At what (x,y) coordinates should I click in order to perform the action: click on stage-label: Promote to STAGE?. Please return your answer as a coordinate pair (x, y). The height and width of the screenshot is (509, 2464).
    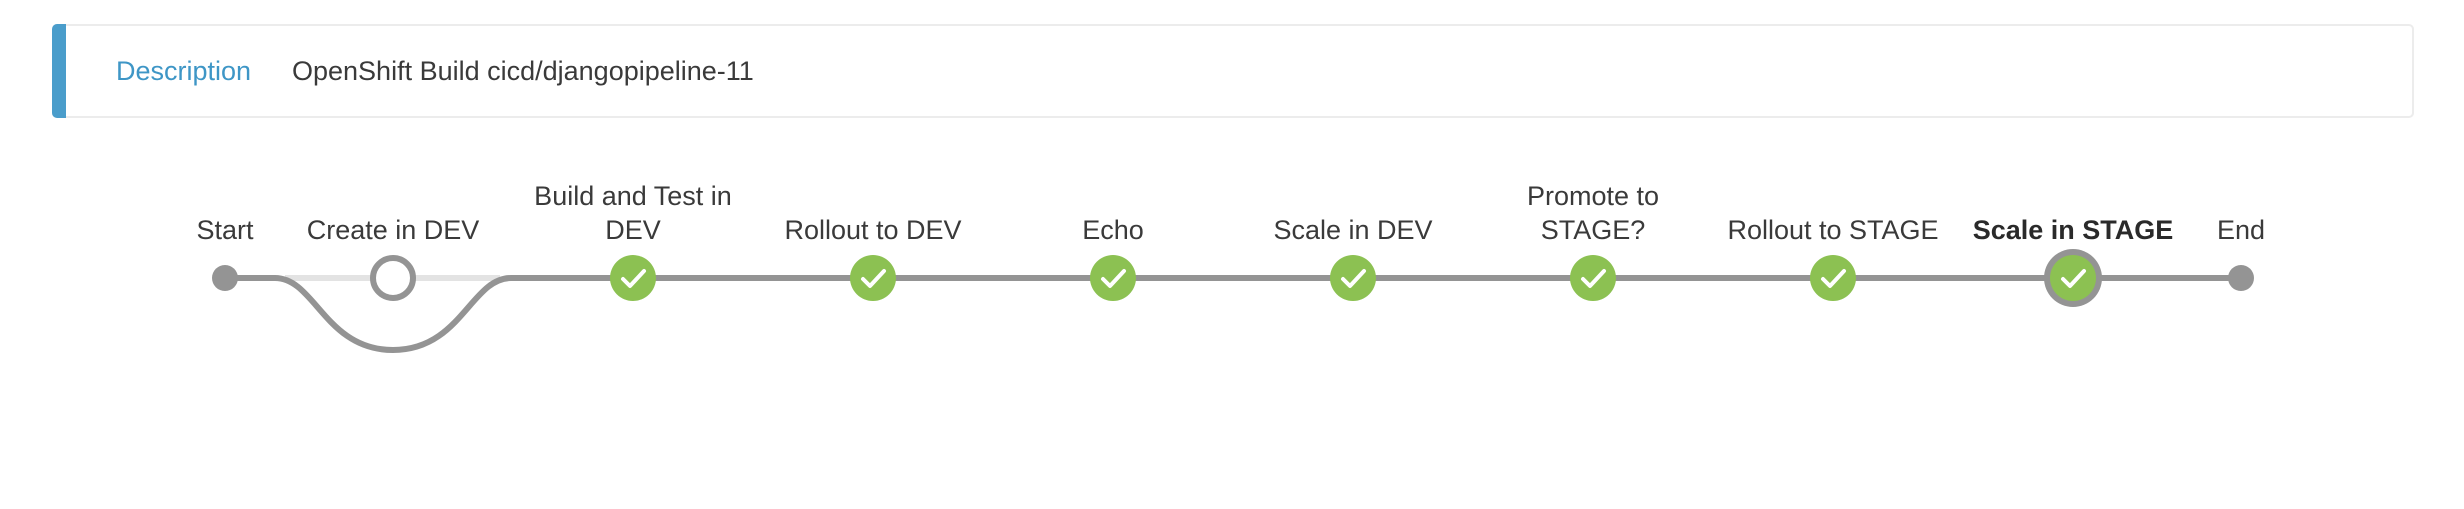
    Looking at the image, I should click on (1593, 213).